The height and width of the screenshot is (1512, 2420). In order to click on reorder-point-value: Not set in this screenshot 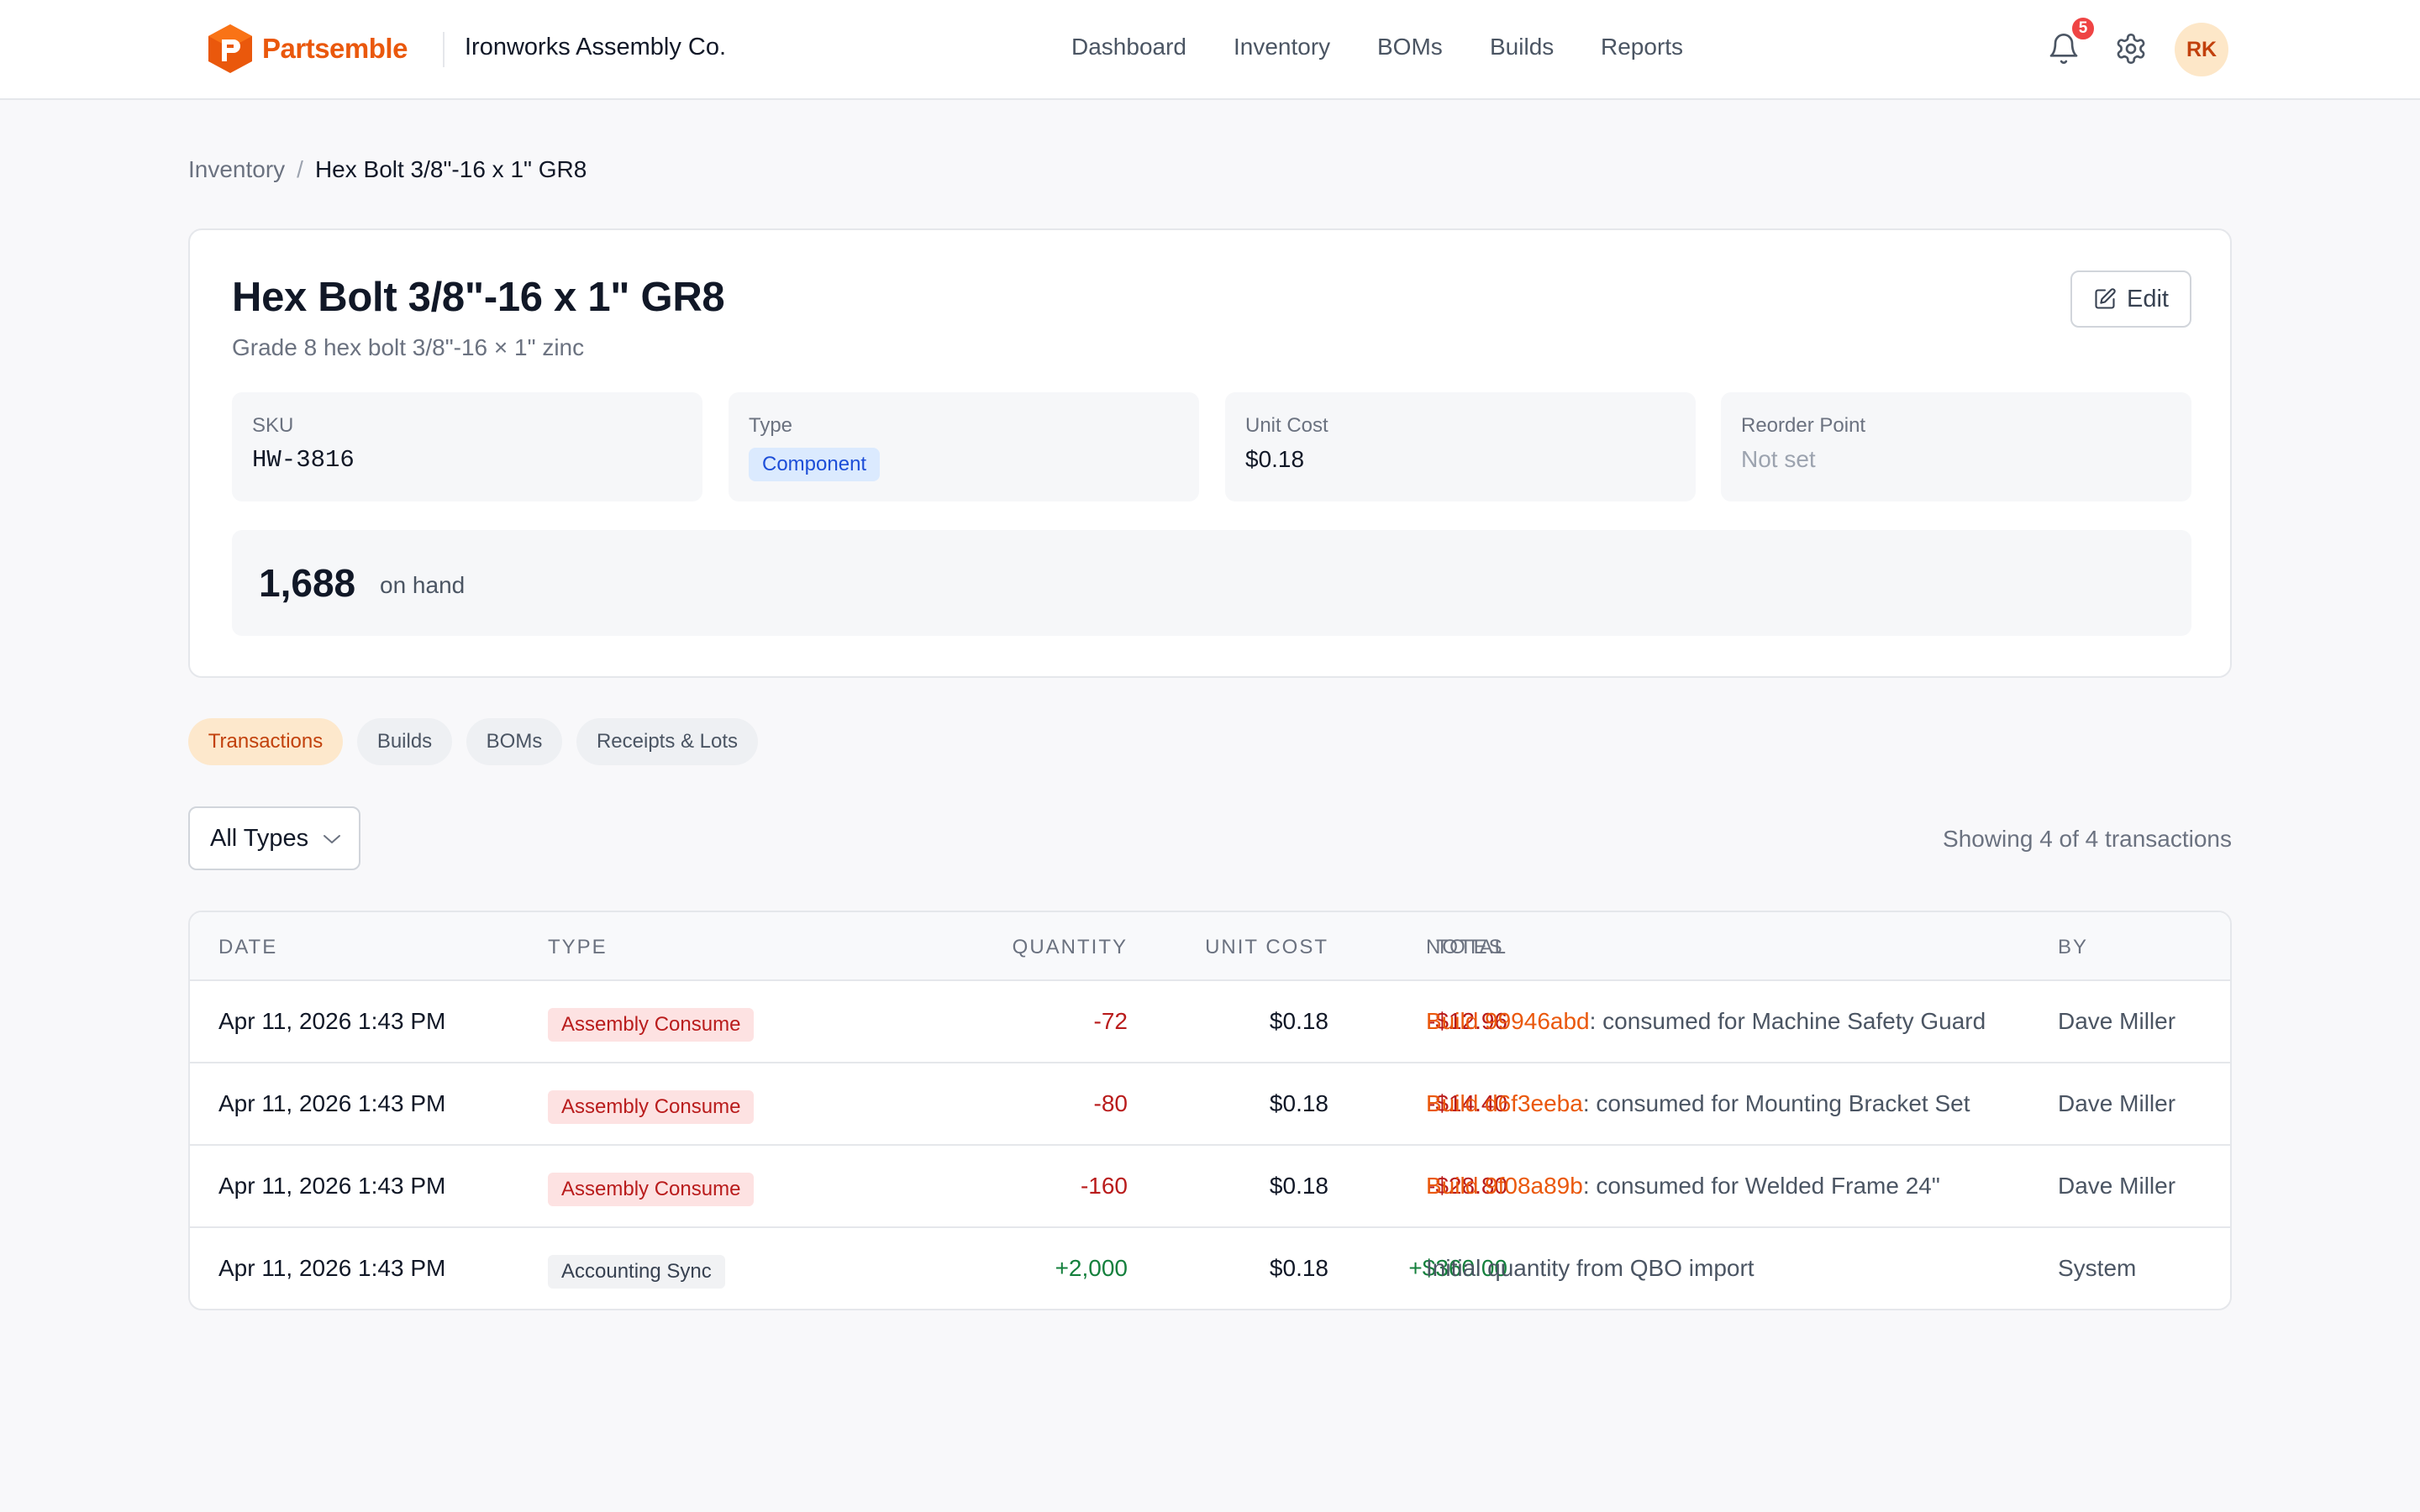, I will do `click(1779, 459)`.